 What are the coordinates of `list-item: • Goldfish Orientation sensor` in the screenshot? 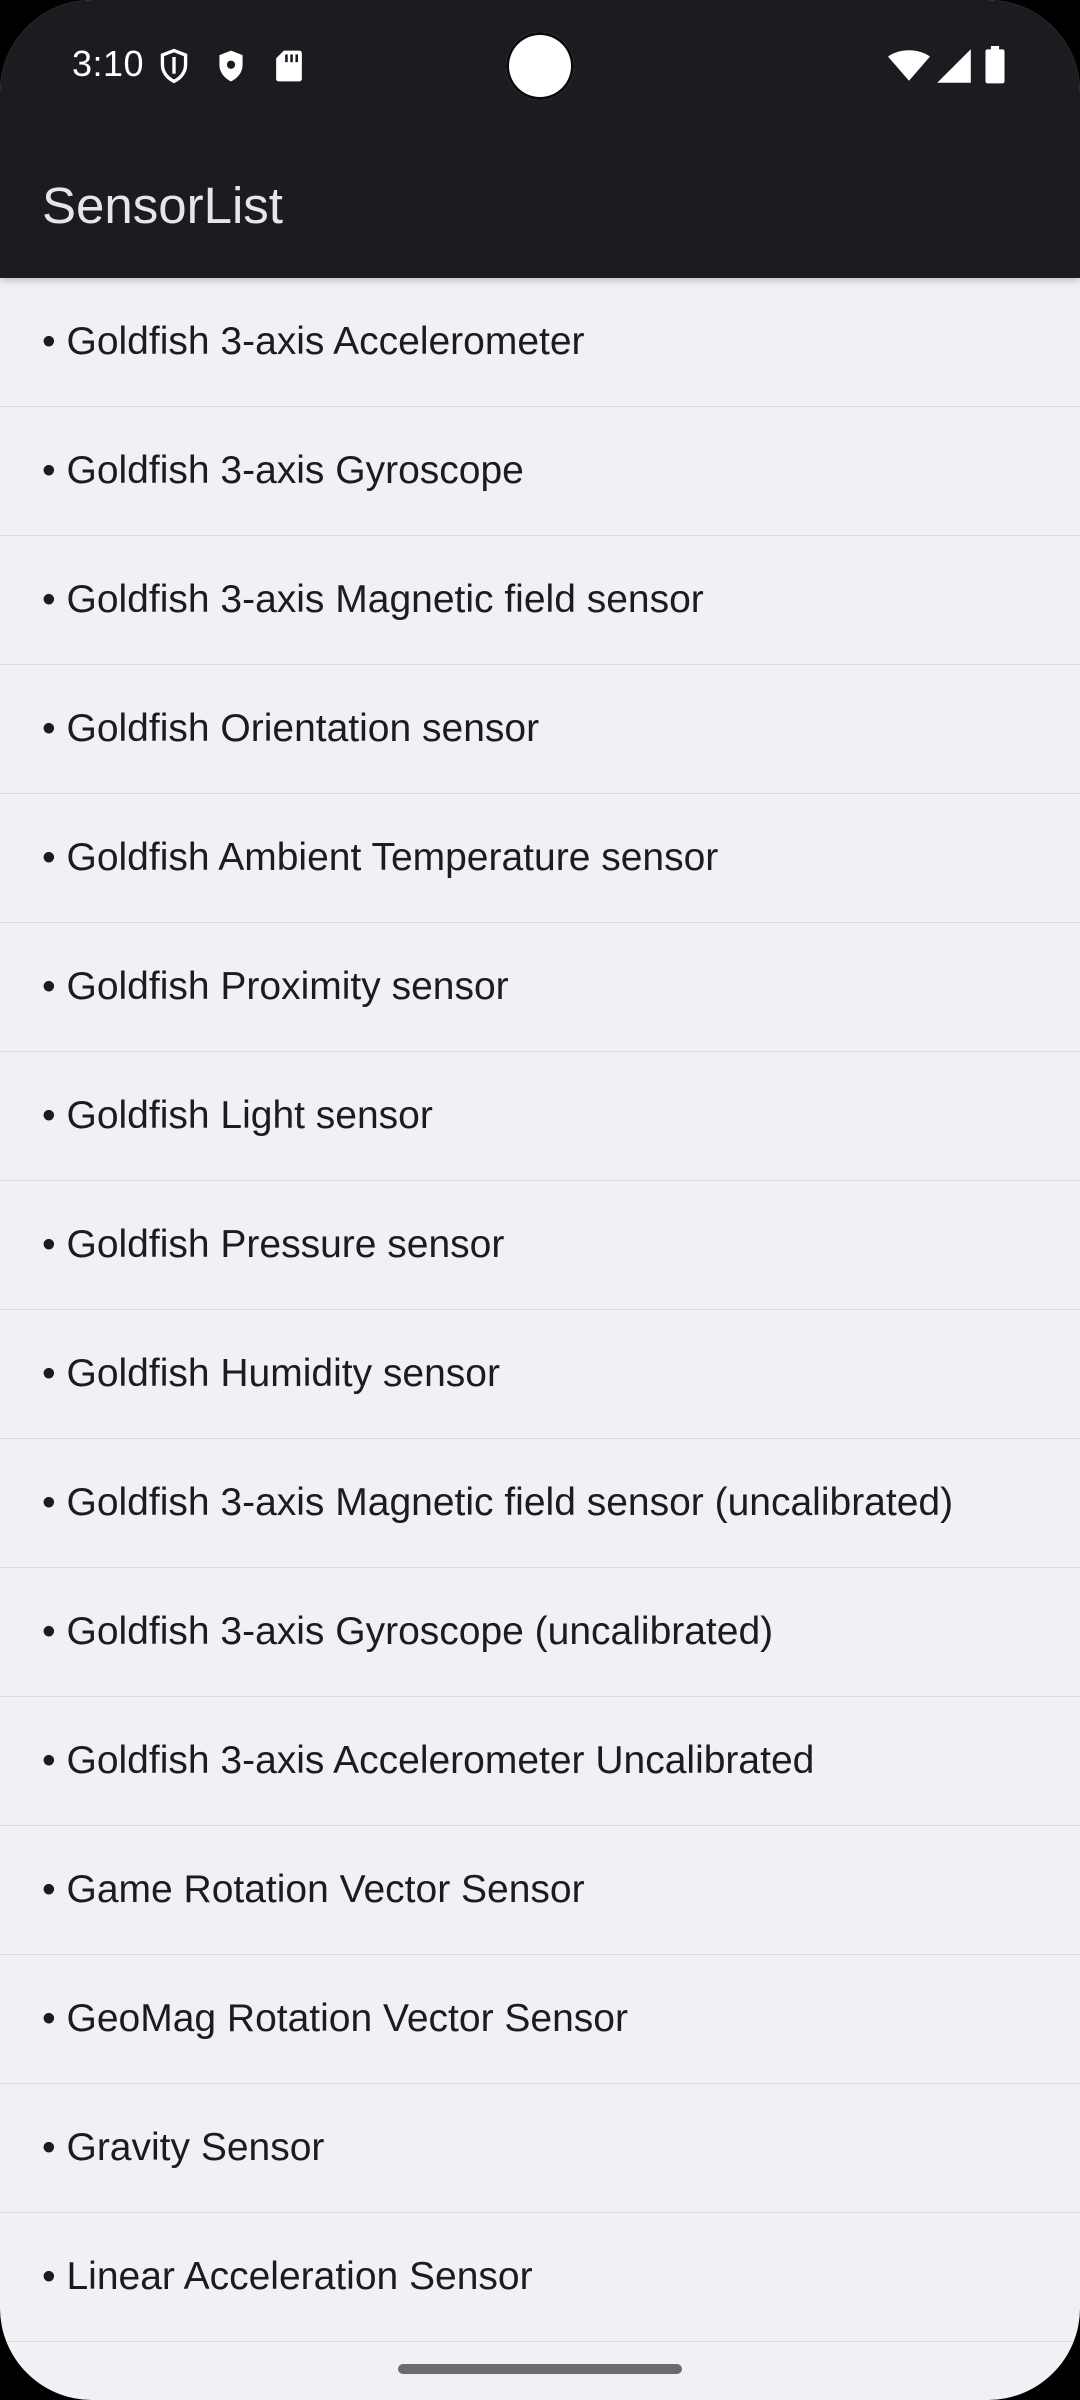 It's located at (540, 729).